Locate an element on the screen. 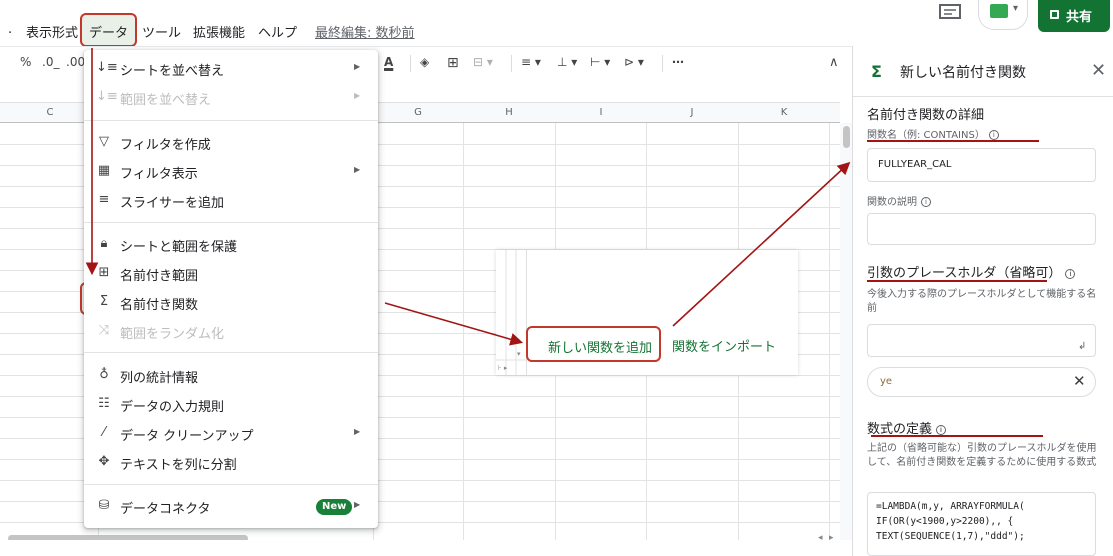 The image size is (1113, 556). menu-item-label: 名前付き範囲 is located at coordinates (159, 276).